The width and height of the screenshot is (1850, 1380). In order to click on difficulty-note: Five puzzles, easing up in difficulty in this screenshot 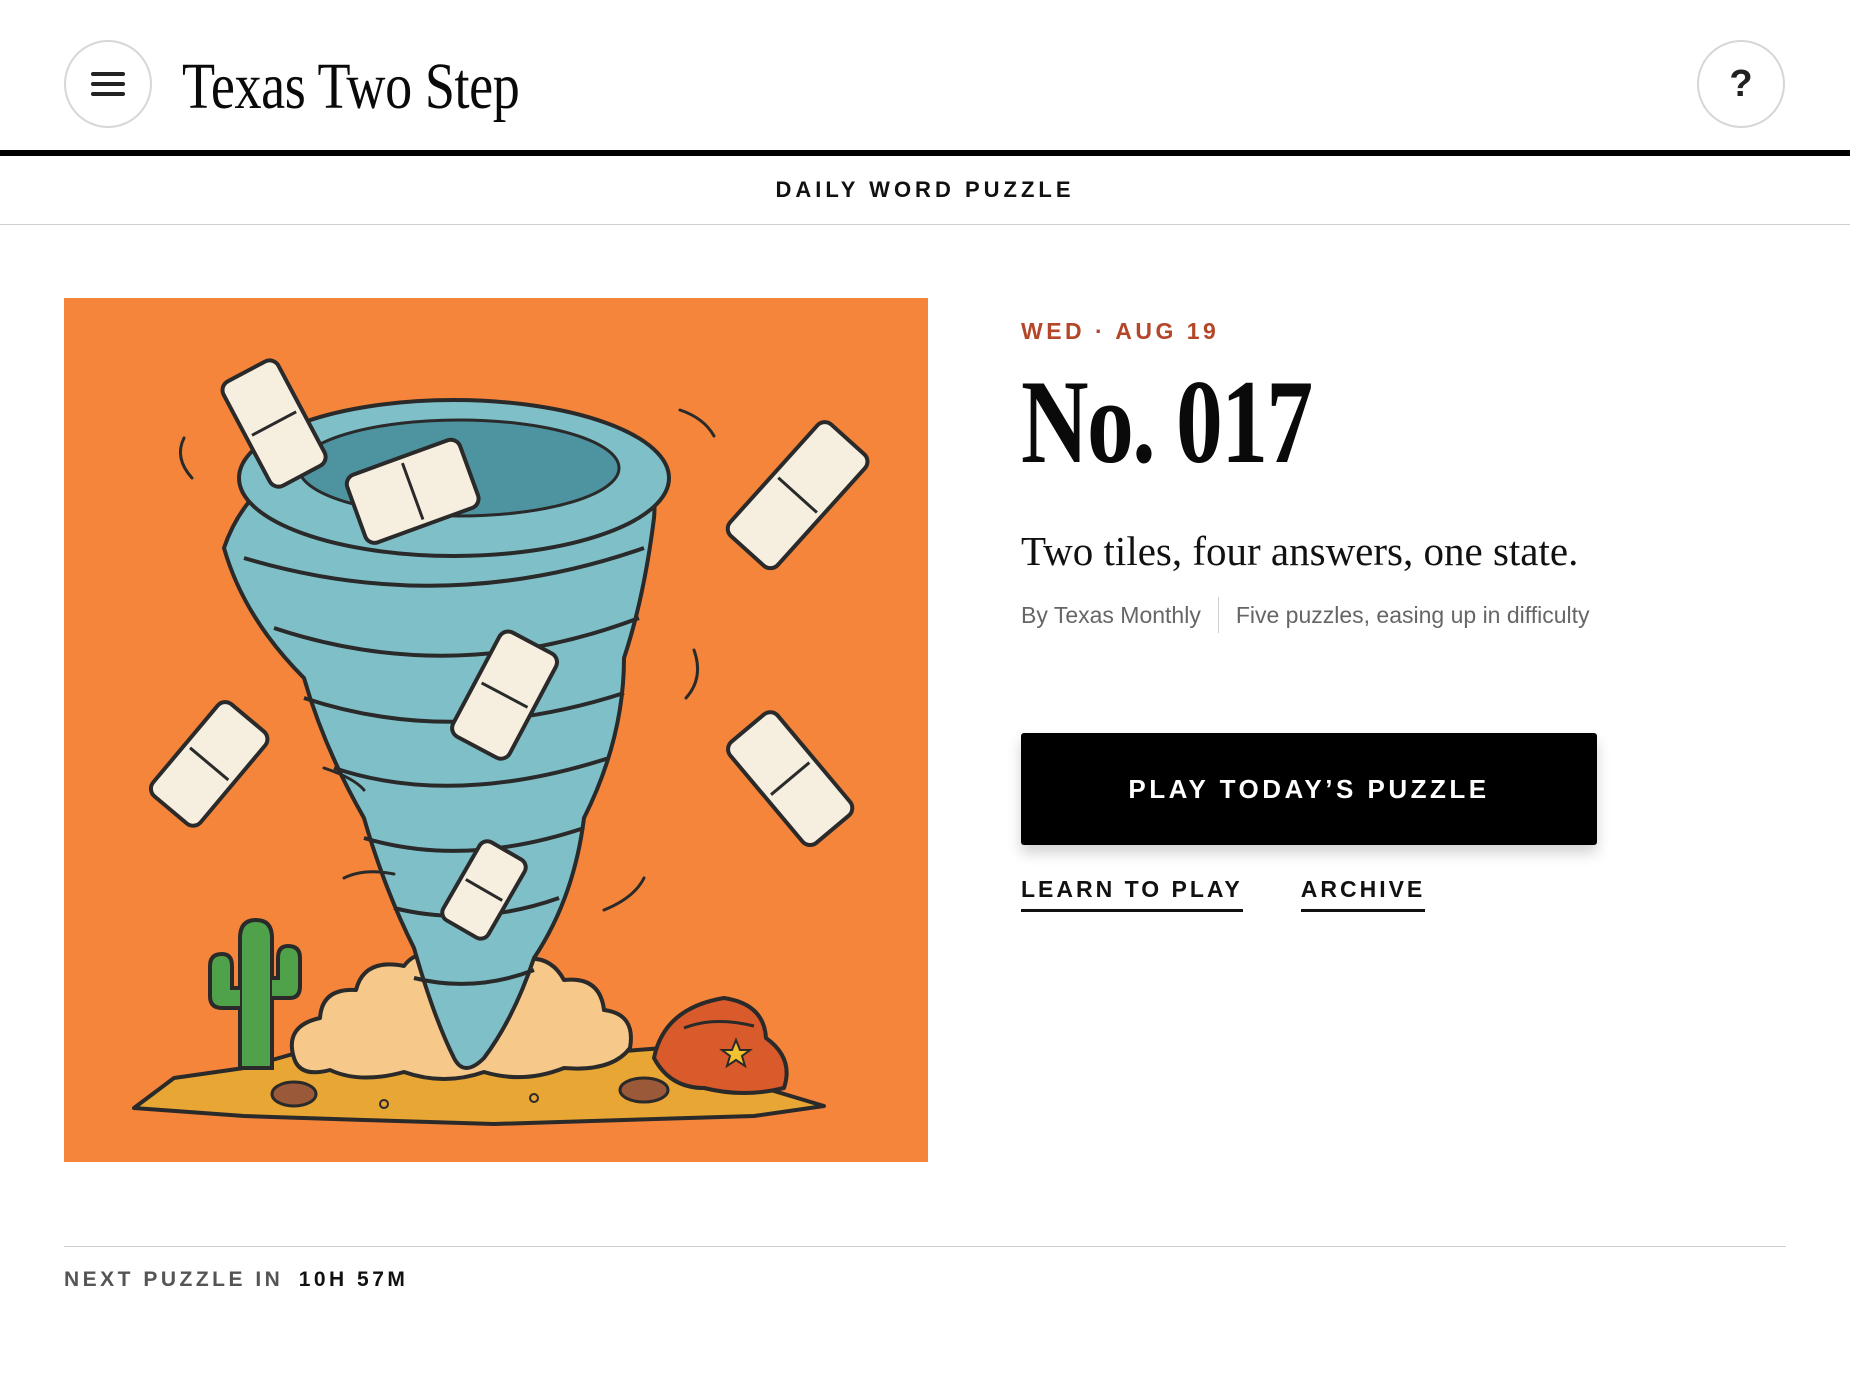, I will do `click(1412, 614)`.